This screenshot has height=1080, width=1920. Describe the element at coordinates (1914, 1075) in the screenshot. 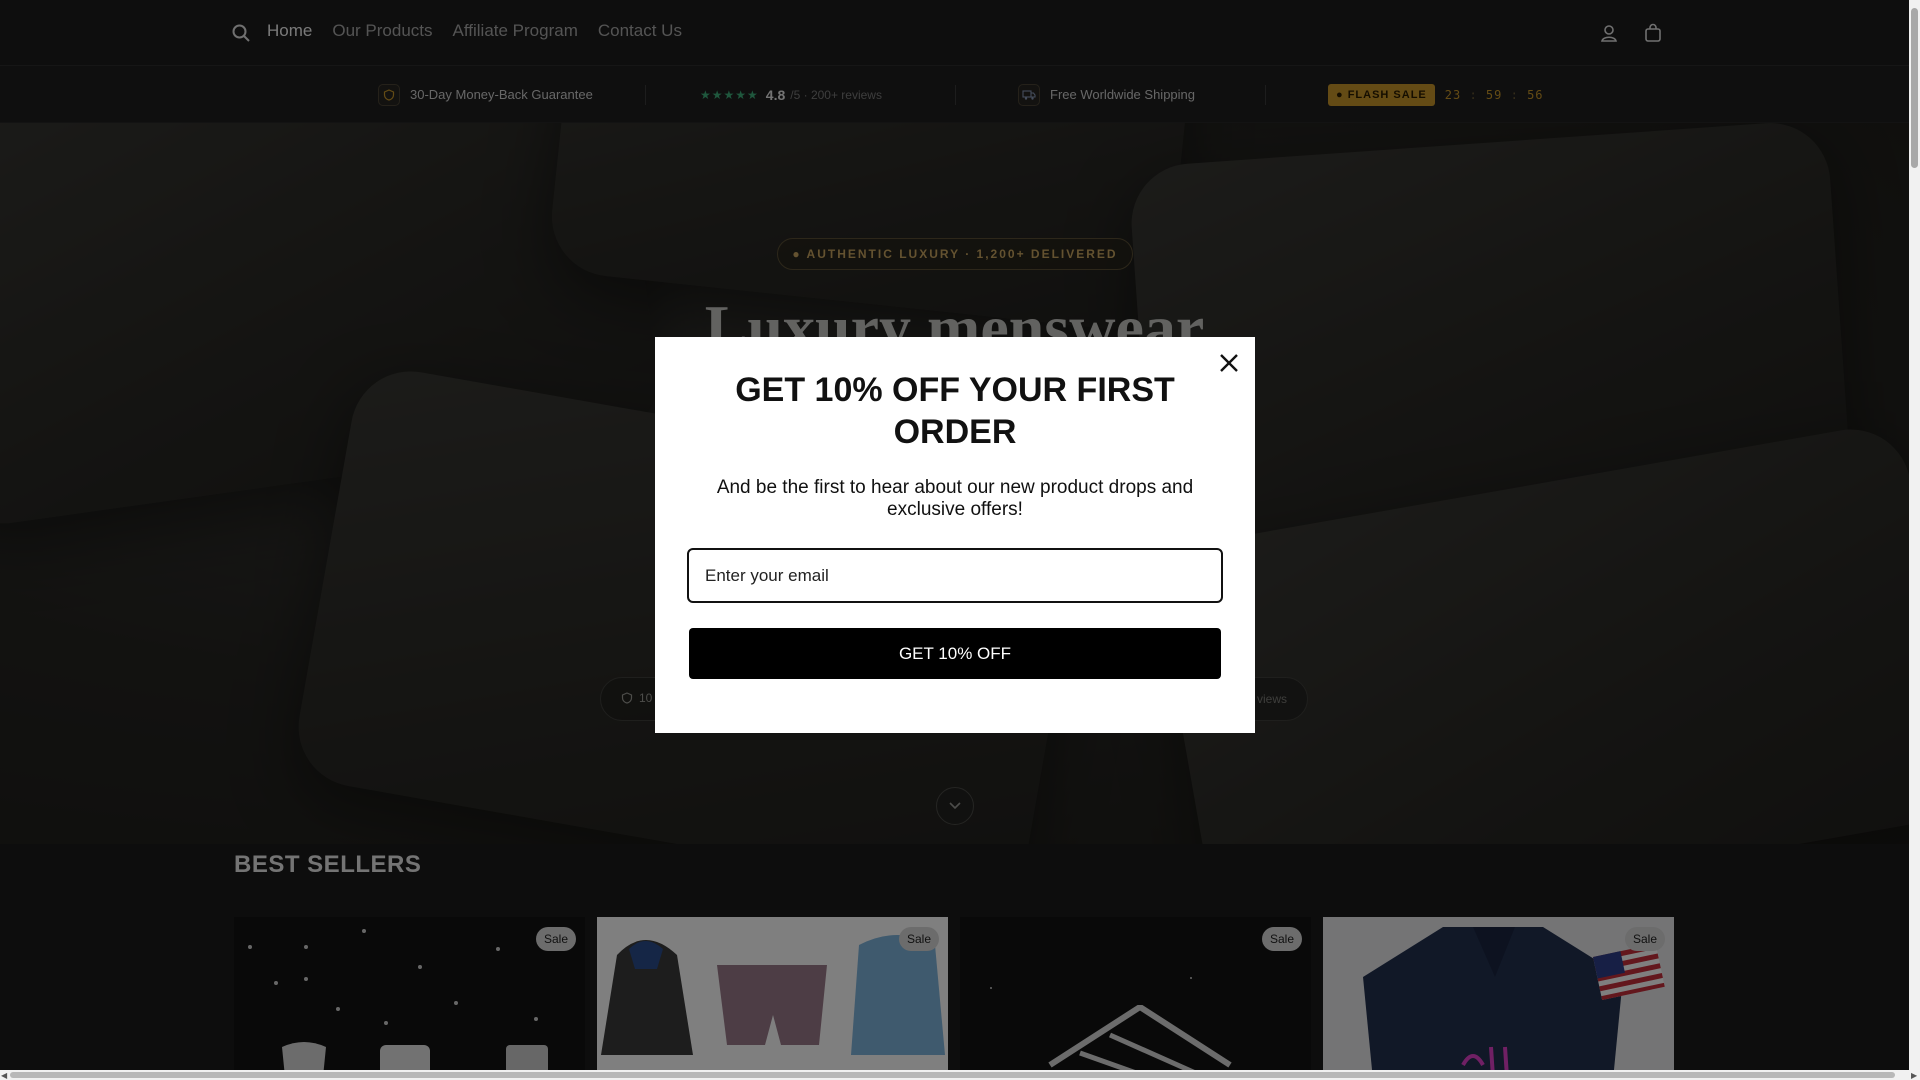

I see `scroll-right-icon: ▶` at that location.